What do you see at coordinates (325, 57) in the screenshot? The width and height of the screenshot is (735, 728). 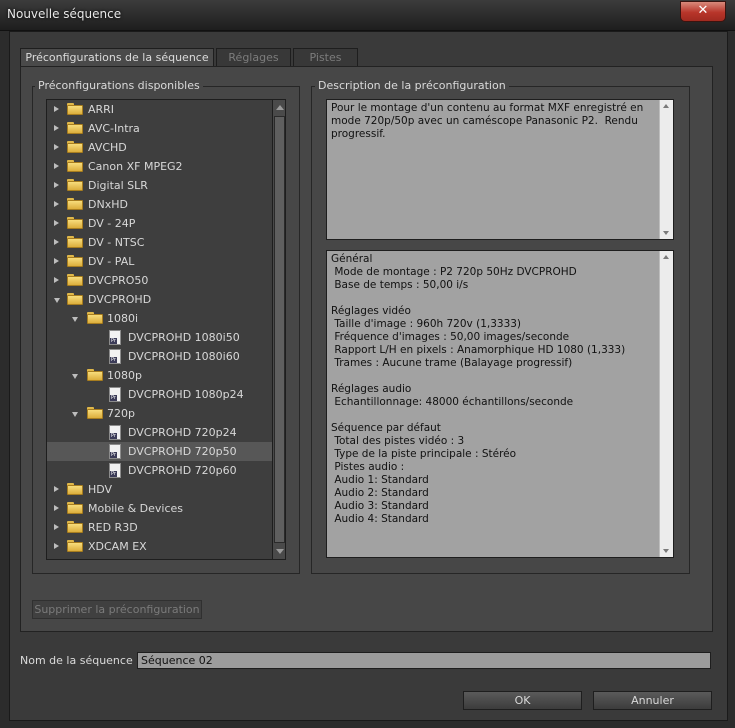 I see `tab-tracks: Pistes` at bounding box center [325, 57].